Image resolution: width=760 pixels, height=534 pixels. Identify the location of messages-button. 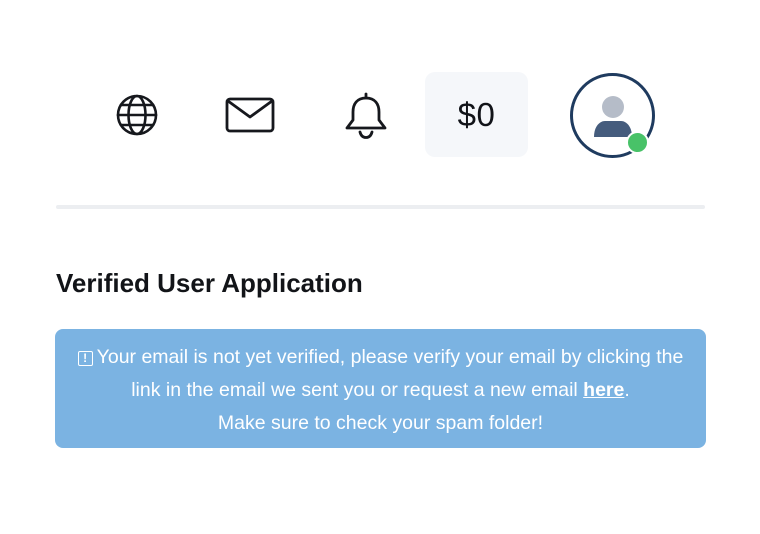
(250, 115).